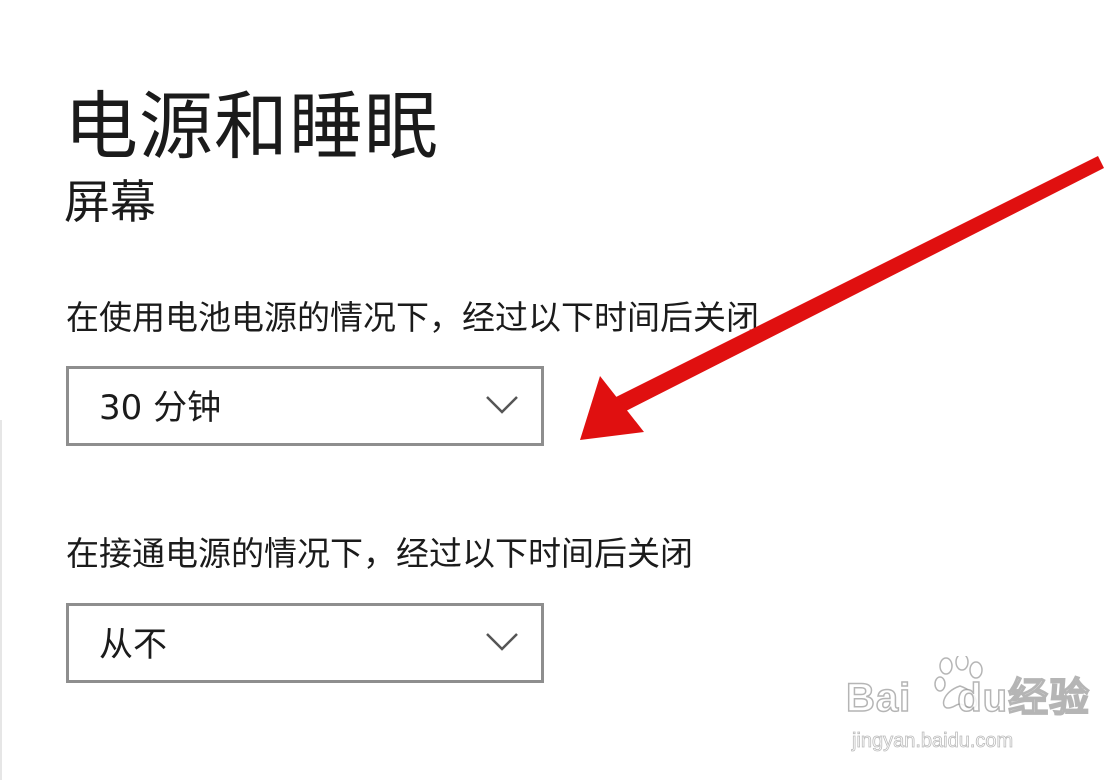 The width and height of the screenshot is (1104, 780). What do you see at coordinates (933, 741) in the screenshot?
I see `watermark-url: jingyan.baidu.com` at bounding box center [933, 741].